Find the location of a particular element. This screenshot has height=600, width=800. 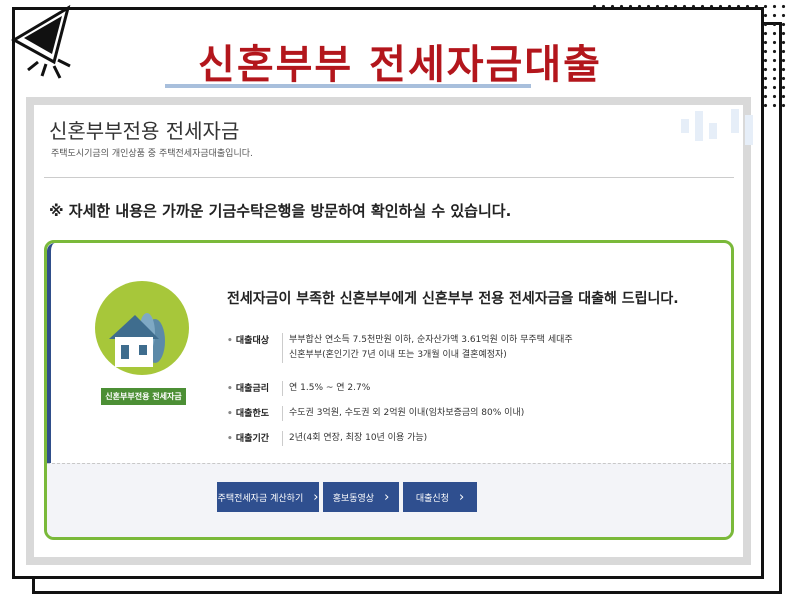

promo-video-button: 홍보동영상 › is located at coordinates (361, 497).